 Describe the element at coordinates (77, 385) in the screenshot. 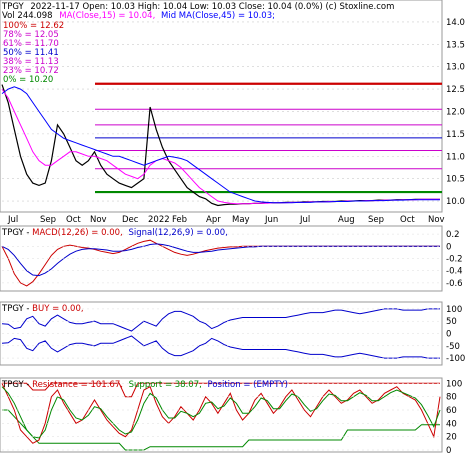

I see `resistance-label: Resistance = 101.67,` at that location.